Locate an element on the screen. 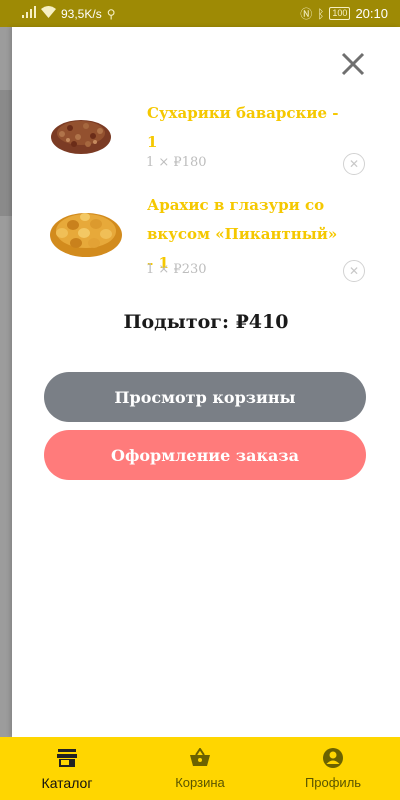  nav-item-catalog: Каталог is located at coordinates (67, 768).